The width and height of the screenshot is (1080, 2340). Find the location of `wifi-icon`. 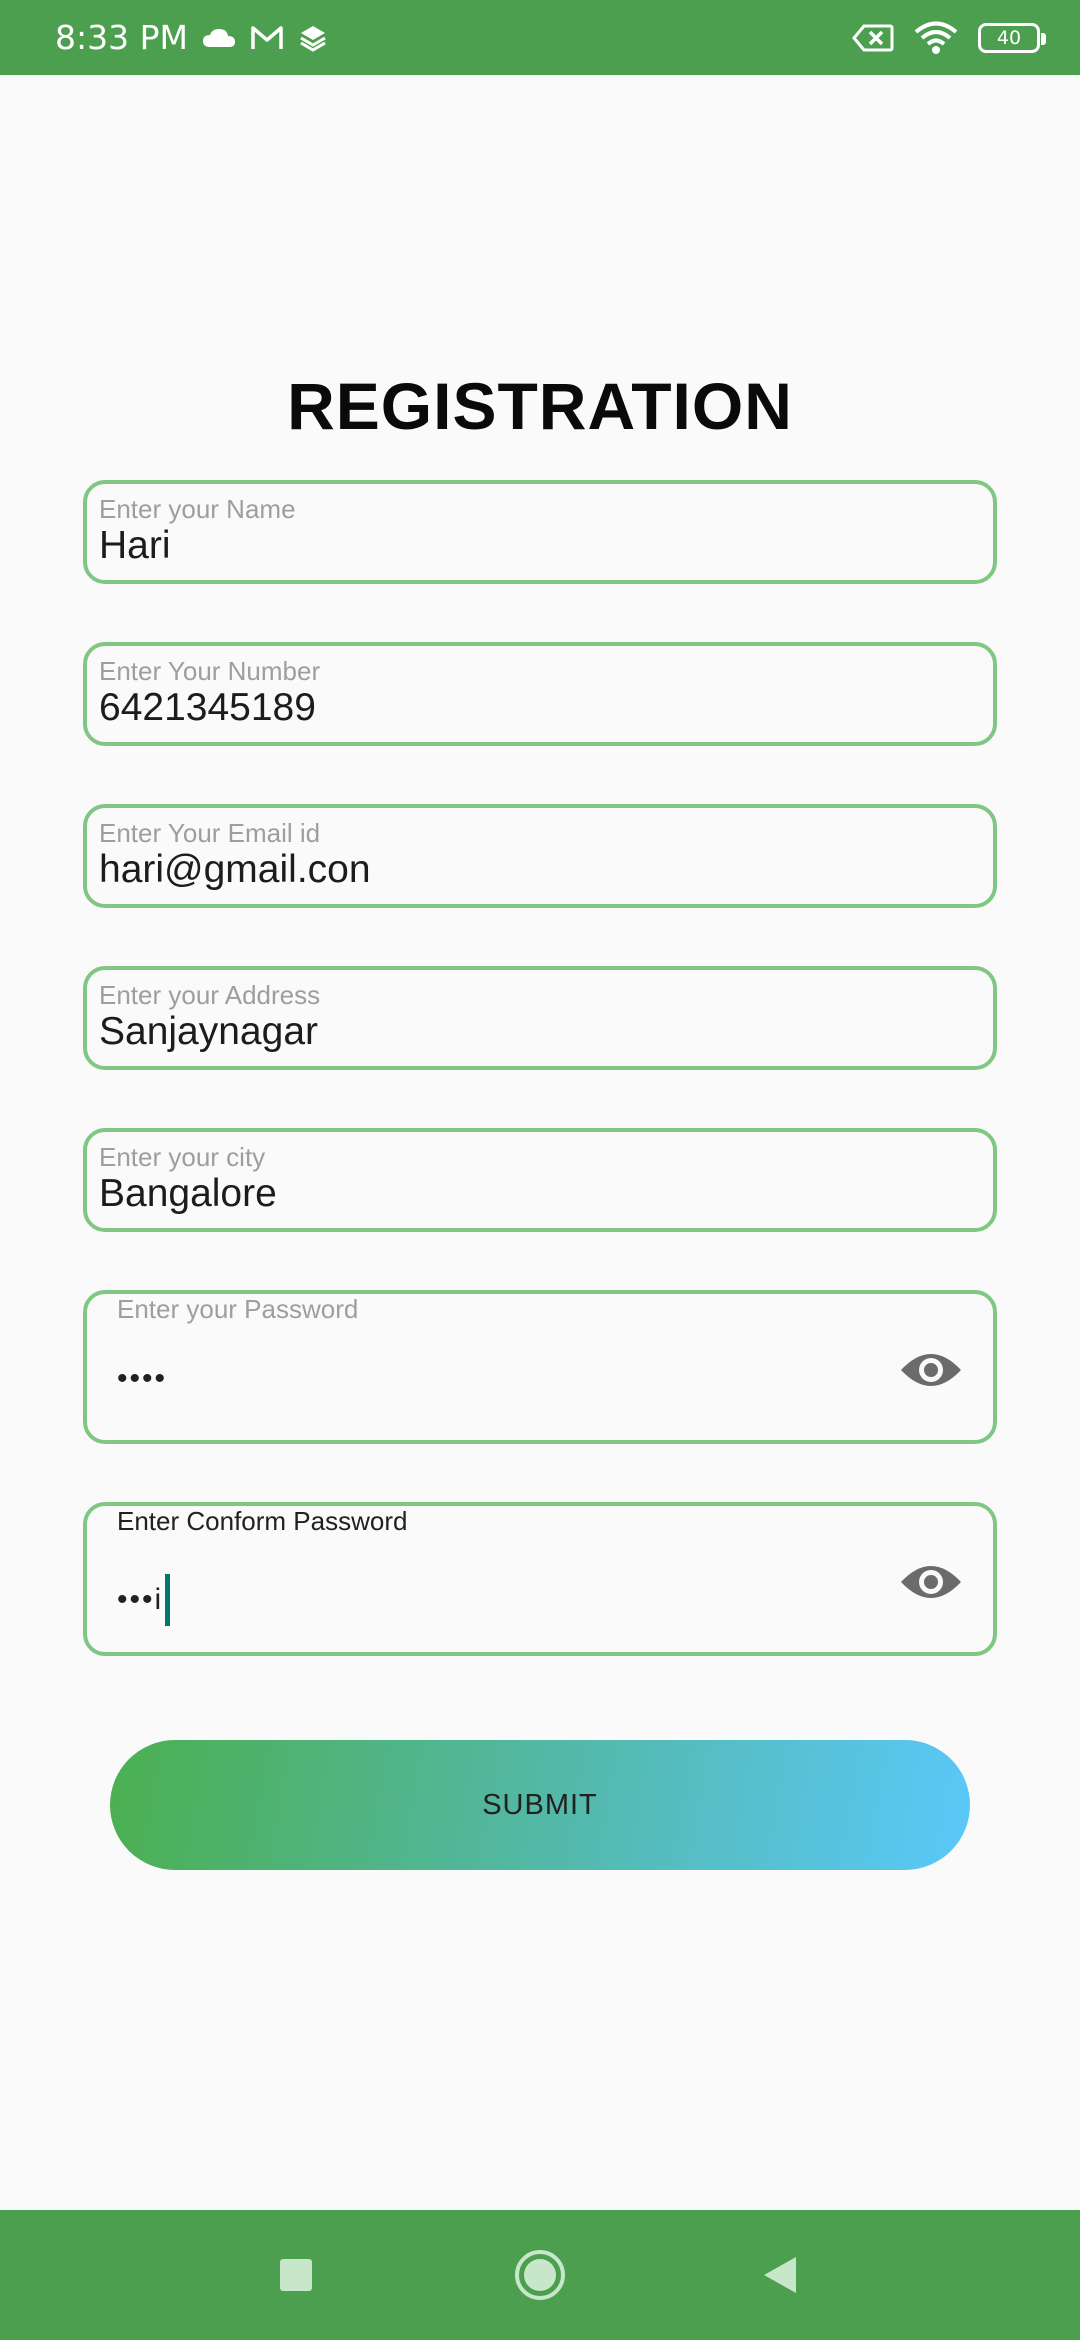

wifi-icon is located at coordinates (936, 38).